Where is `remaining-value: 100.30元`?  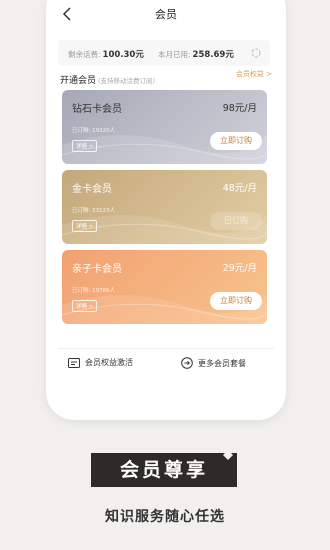 remaining-value: 100.30元 is located at coordinates (123, 55).